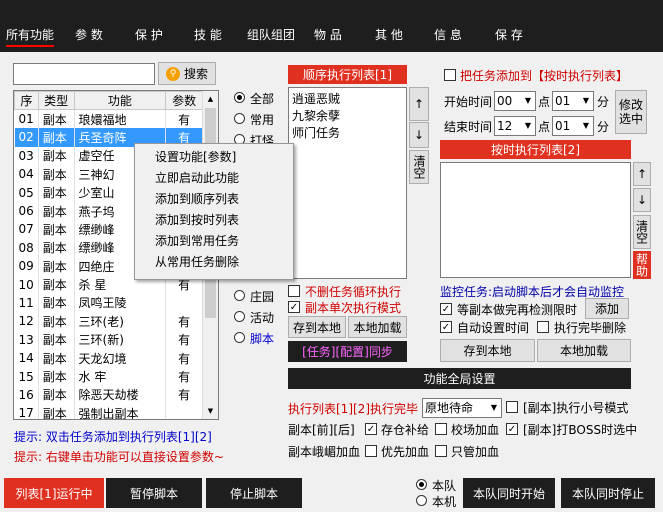 The width and height of the screenshot is (663, 512). What do you see at coordinates (321, 430) in the screenshot?
I see `dungeon-prefix-label: 副本[前][后]` at bounding box center [321, 430].